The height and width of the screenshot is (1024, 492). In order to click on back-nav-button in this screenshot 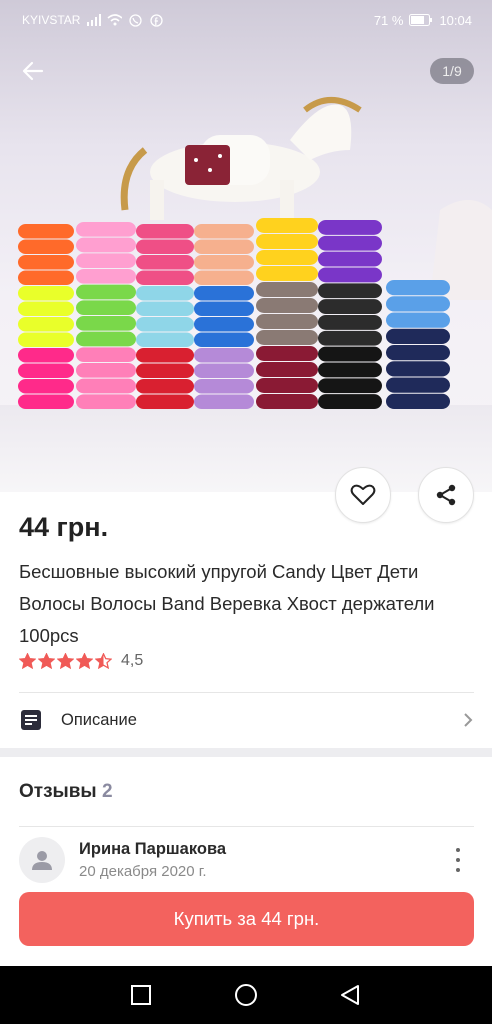, I will do `click(350, 995)`.